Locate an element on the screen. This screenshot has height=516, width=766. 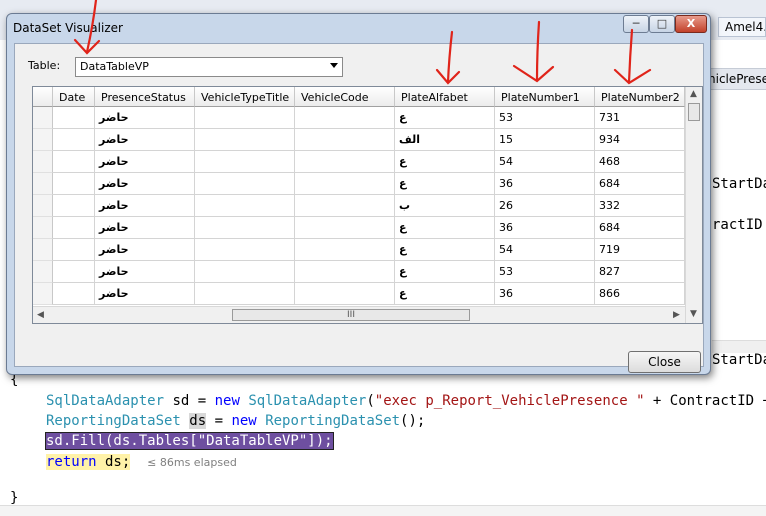
grid-cell-platenumber1: 15 is located at coordinates (545, 140).